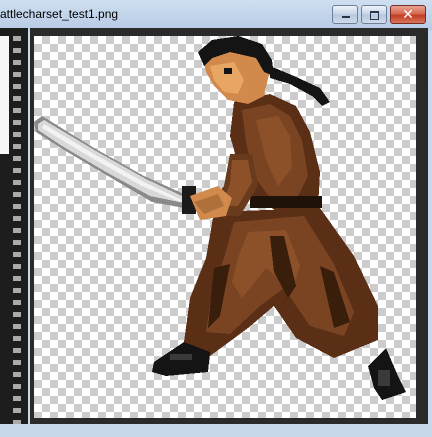 The image size is (432, 437). I want to click on head, so click(264, 71).